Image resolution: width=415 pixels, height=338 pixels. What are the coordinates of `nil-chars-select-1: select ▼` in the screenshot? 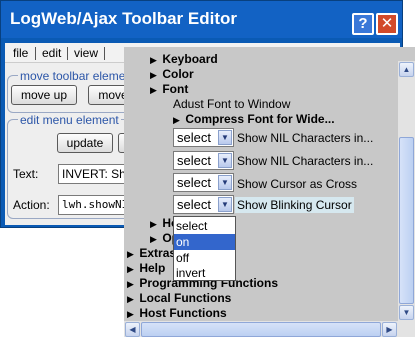 It's located at (203, 137).